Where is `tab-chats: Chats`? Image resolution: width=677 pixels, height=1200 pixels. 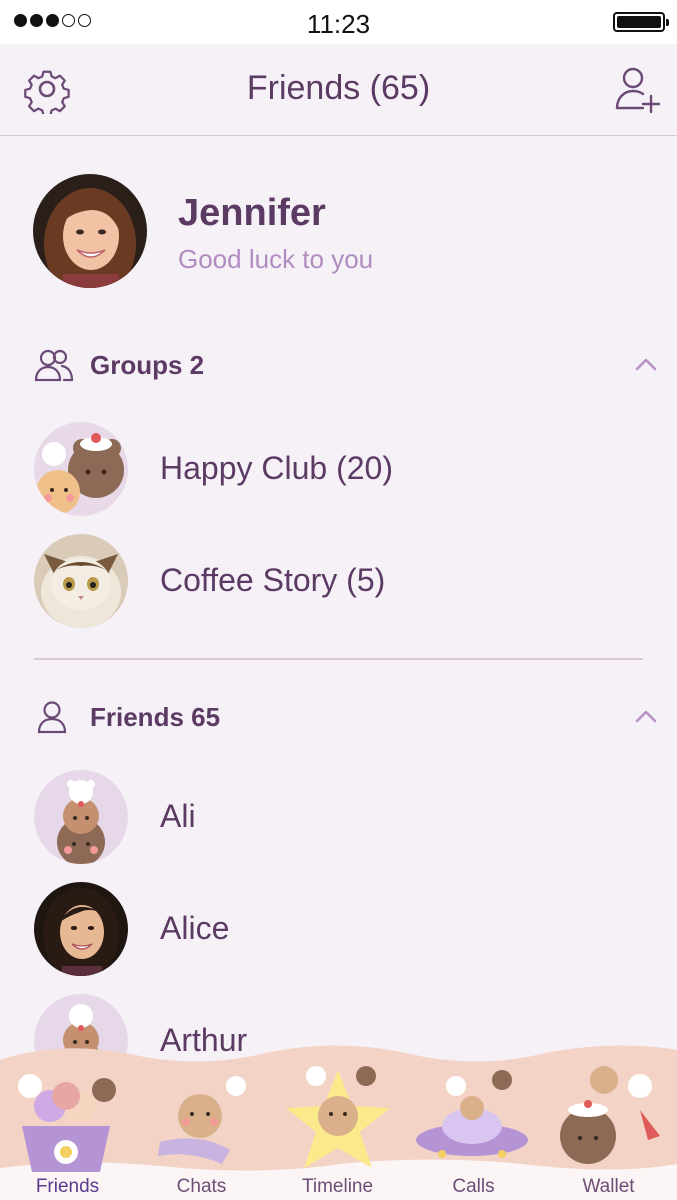 tab-chats: Chats is located at coordinates (201, 1120).